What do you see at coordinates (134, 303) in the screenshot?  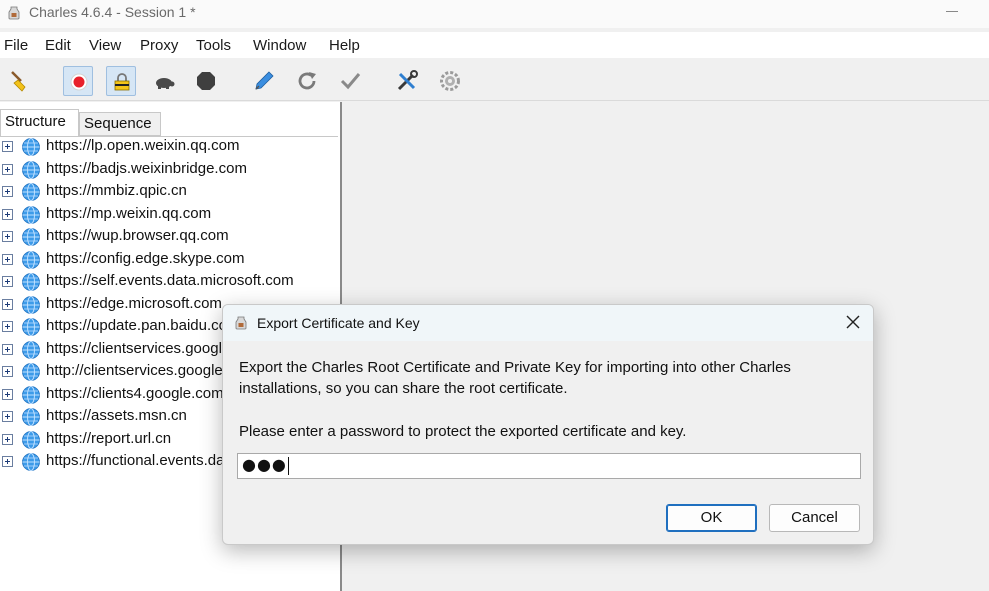 I see `host-label: https://edge.microsoft.com` at bounding box center [134, 303].